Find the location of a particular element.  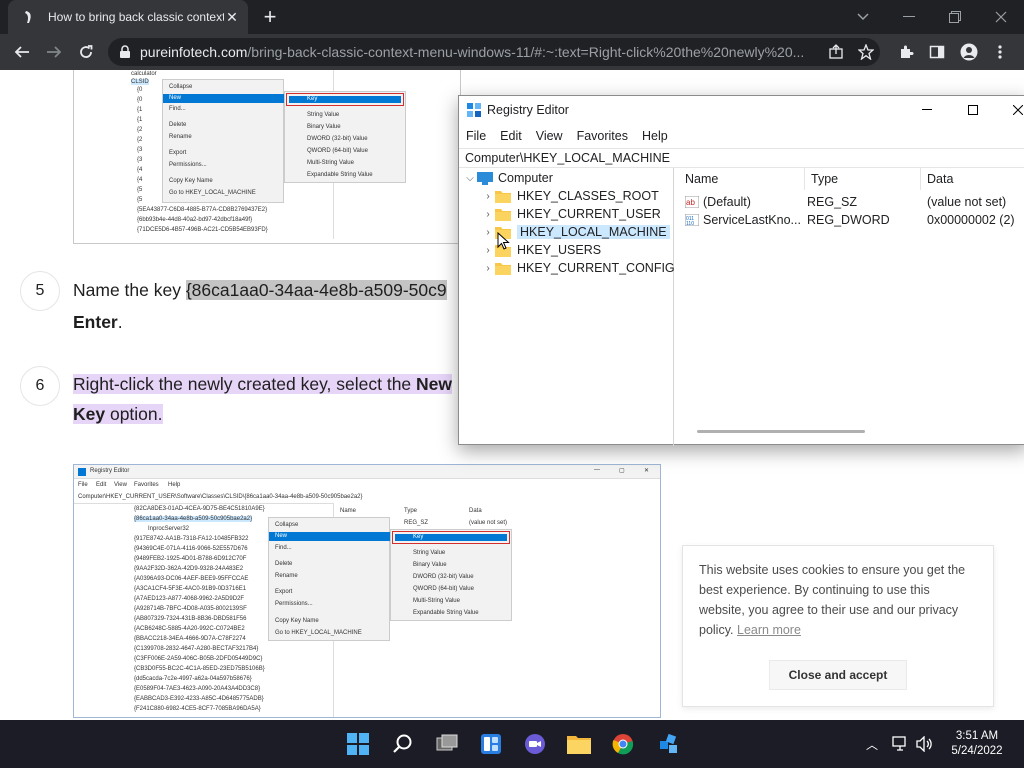

value-row-default: ab (Default) is located at coordinates (718, 202).